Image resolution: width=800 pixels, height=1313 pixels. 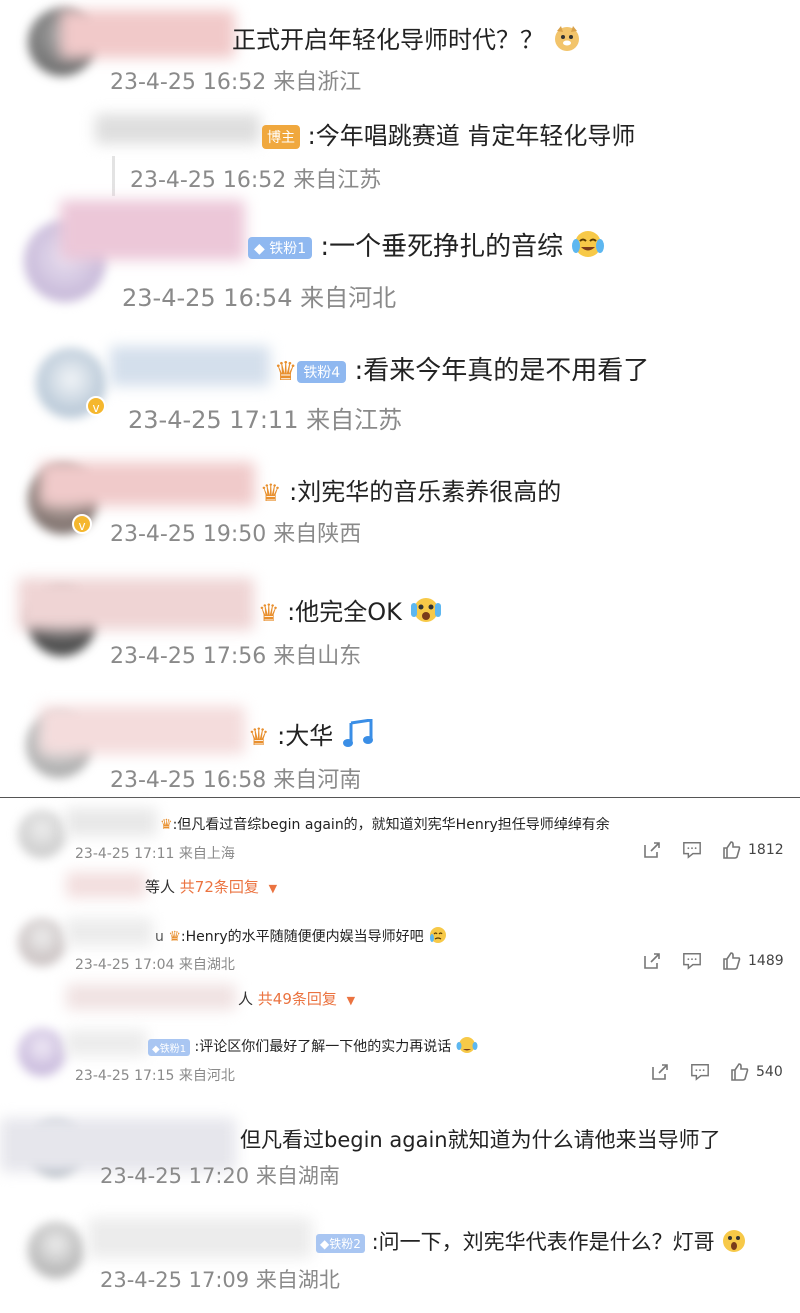 What do you see at coordinates (305, 736) in the screenshot?
I see `comment-text: :大华` at bounding box center [305, 736].